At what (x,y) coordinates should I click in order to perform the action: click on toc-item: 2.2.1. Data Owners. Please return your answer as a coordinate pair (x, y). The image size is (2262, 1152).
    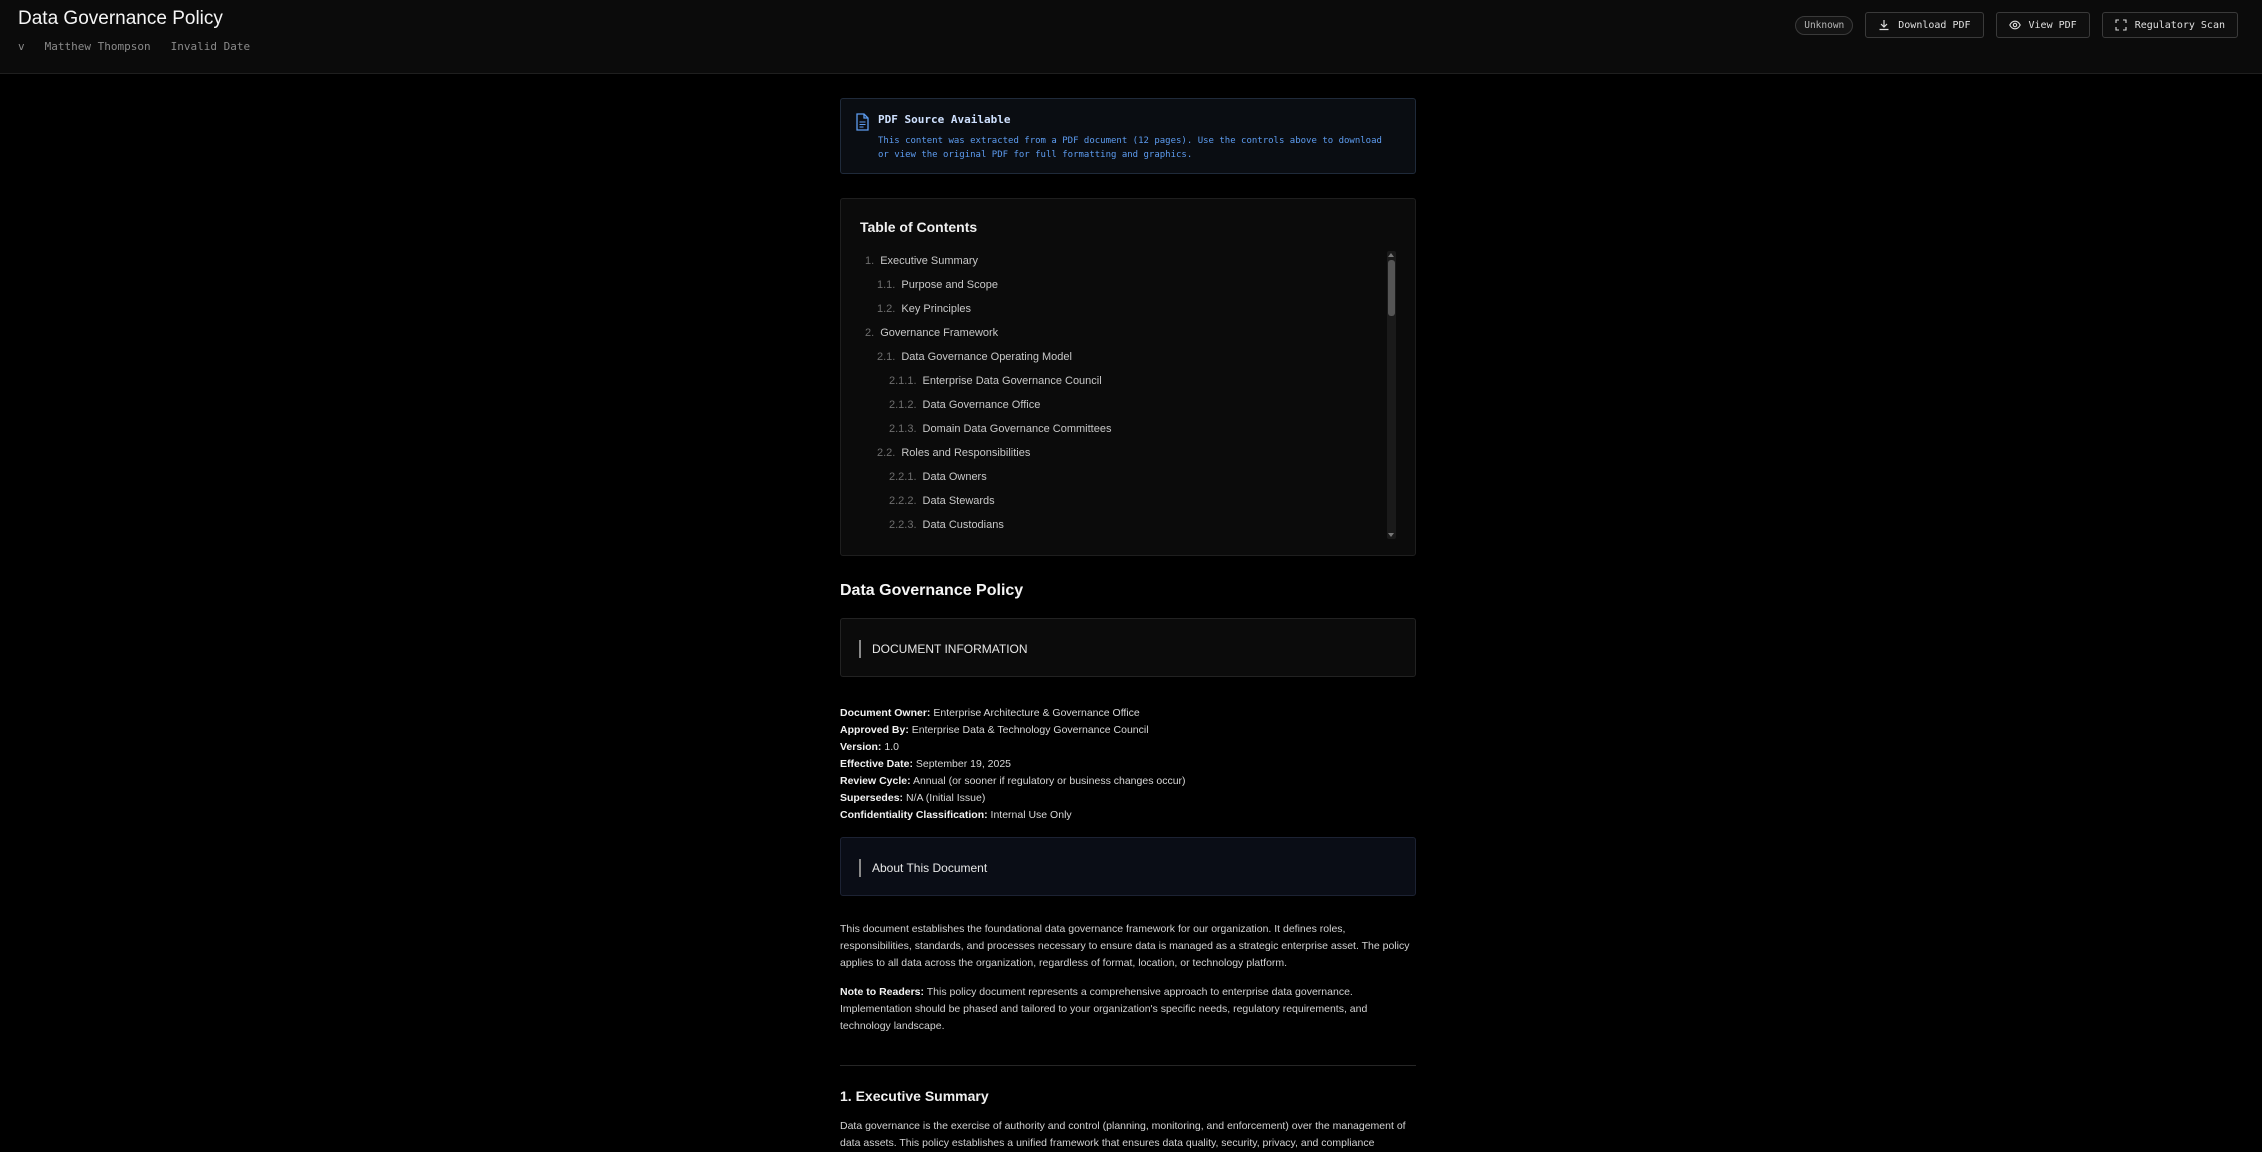
    Looking at the image, I should click on (1121, 477).